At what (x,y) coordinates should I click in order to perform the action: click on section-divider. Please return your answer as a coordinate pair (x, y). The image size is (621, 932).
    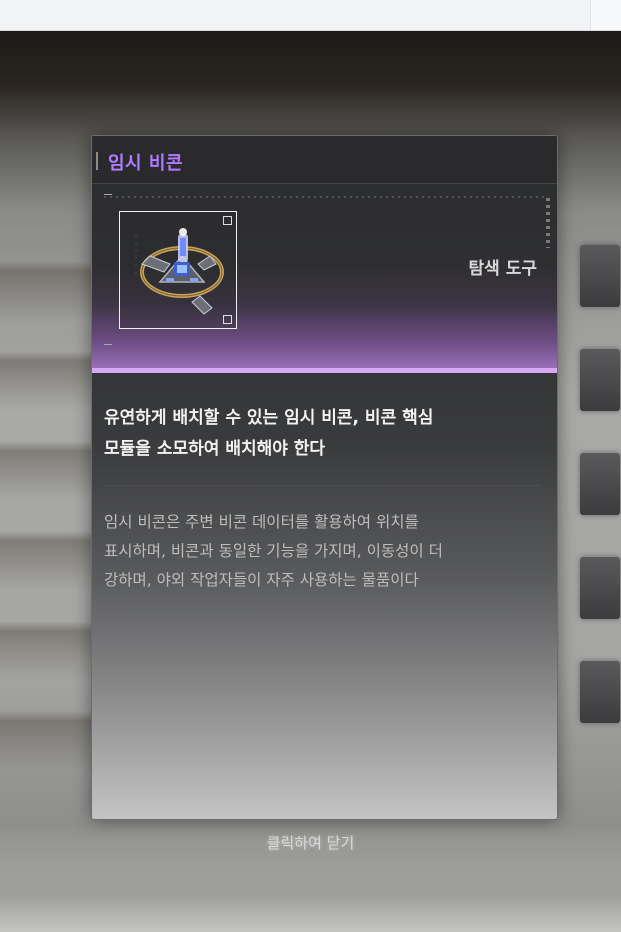
    Looking at the image, I should click on (322, 485).